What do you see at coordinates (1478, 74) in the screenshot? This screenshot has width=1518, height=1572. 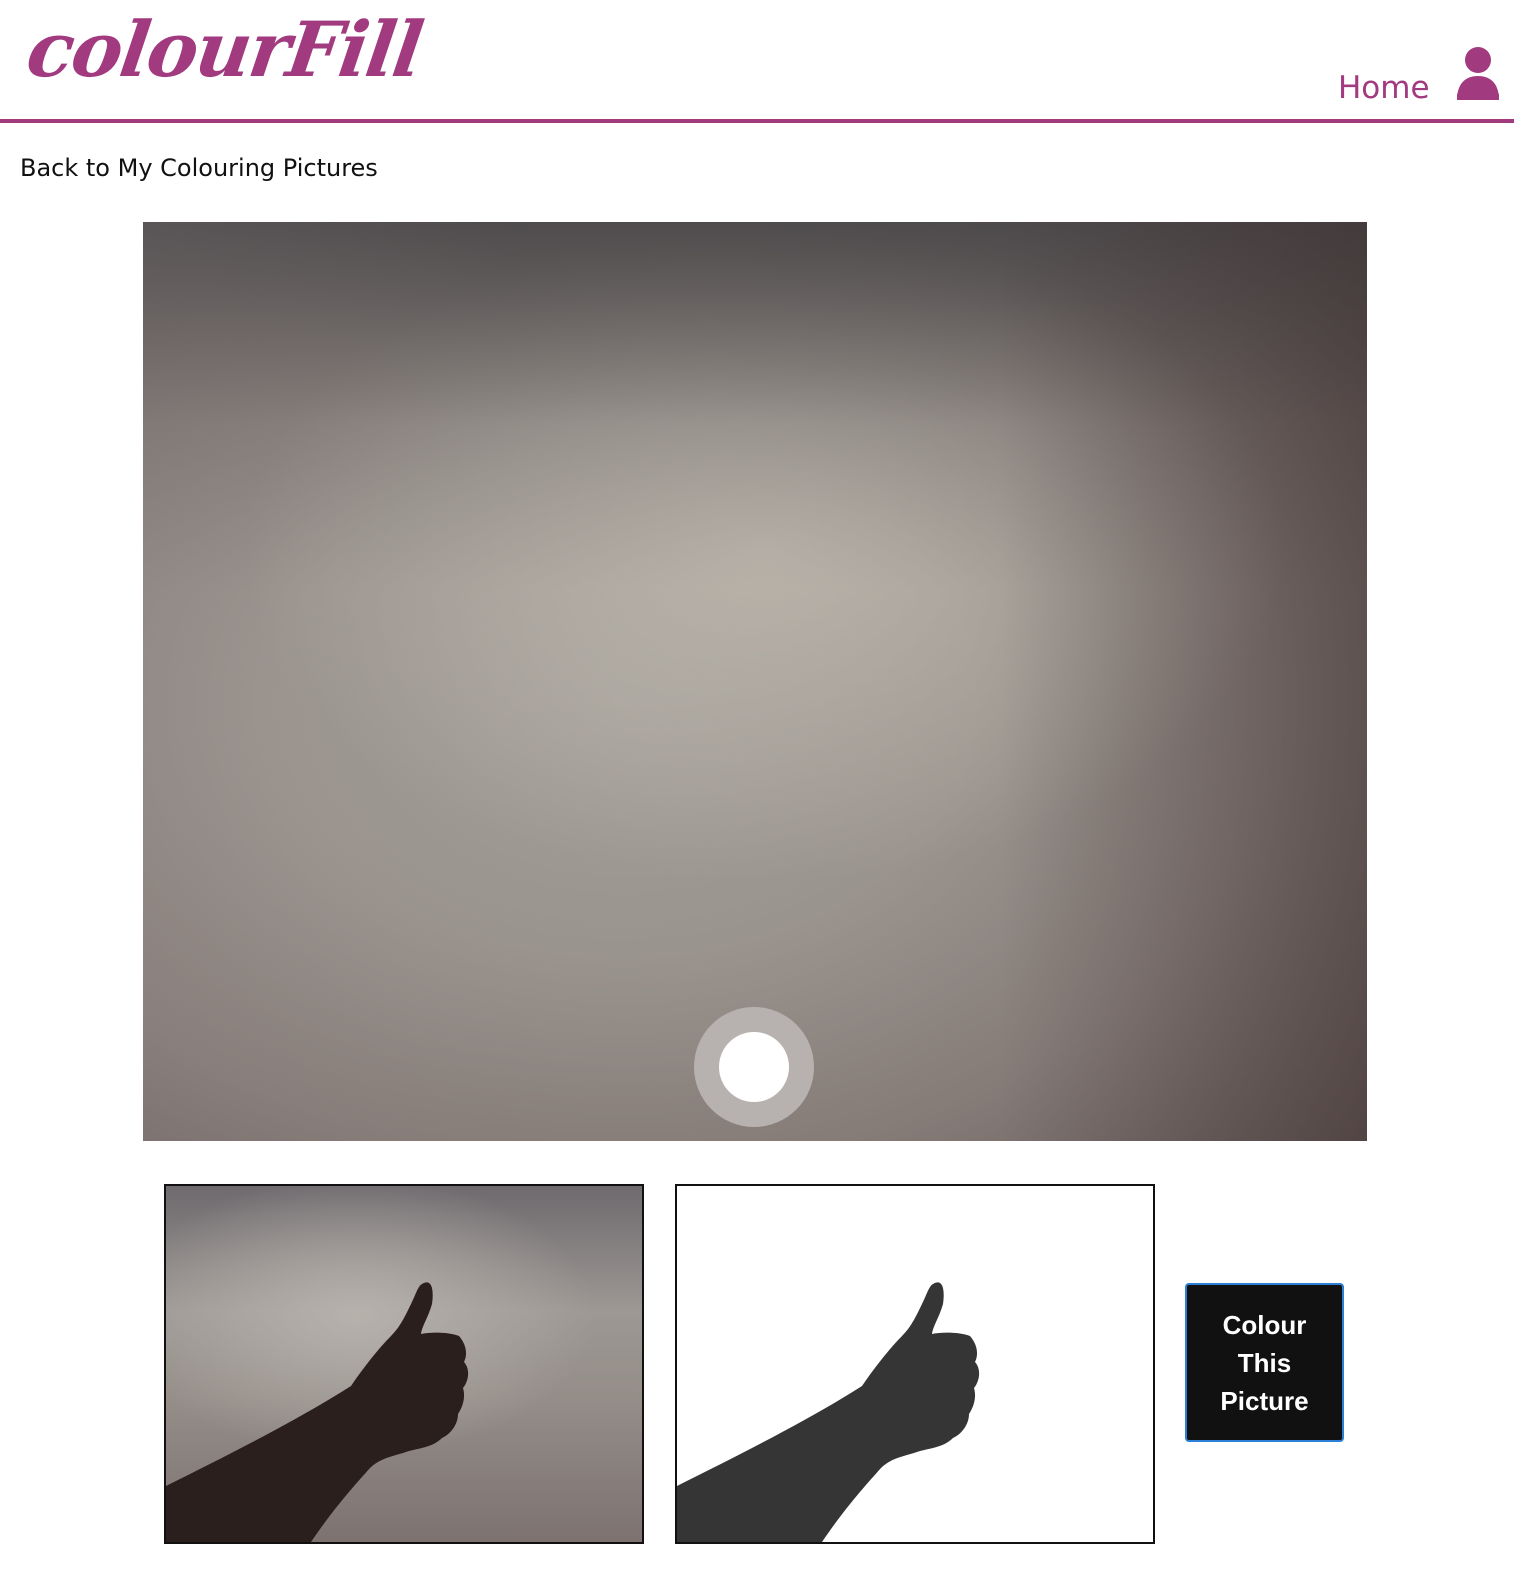 I see `user-icon` at bounding box center [1478, 74].